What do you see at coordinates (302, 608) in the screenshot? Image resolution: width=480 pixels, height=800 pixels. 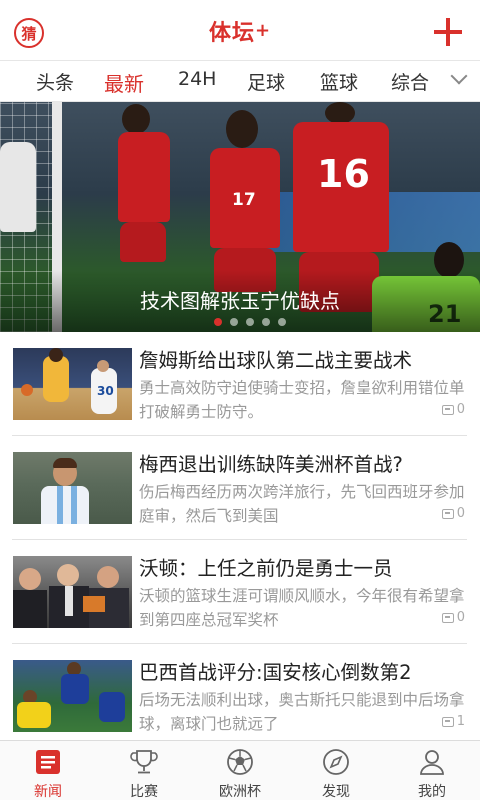 I see `news-summary: 沃顿的篮球生涯可谓顺风顺水，今年很有希望拿到第四座总冠军奖杯` at bounding box center [302, 608].